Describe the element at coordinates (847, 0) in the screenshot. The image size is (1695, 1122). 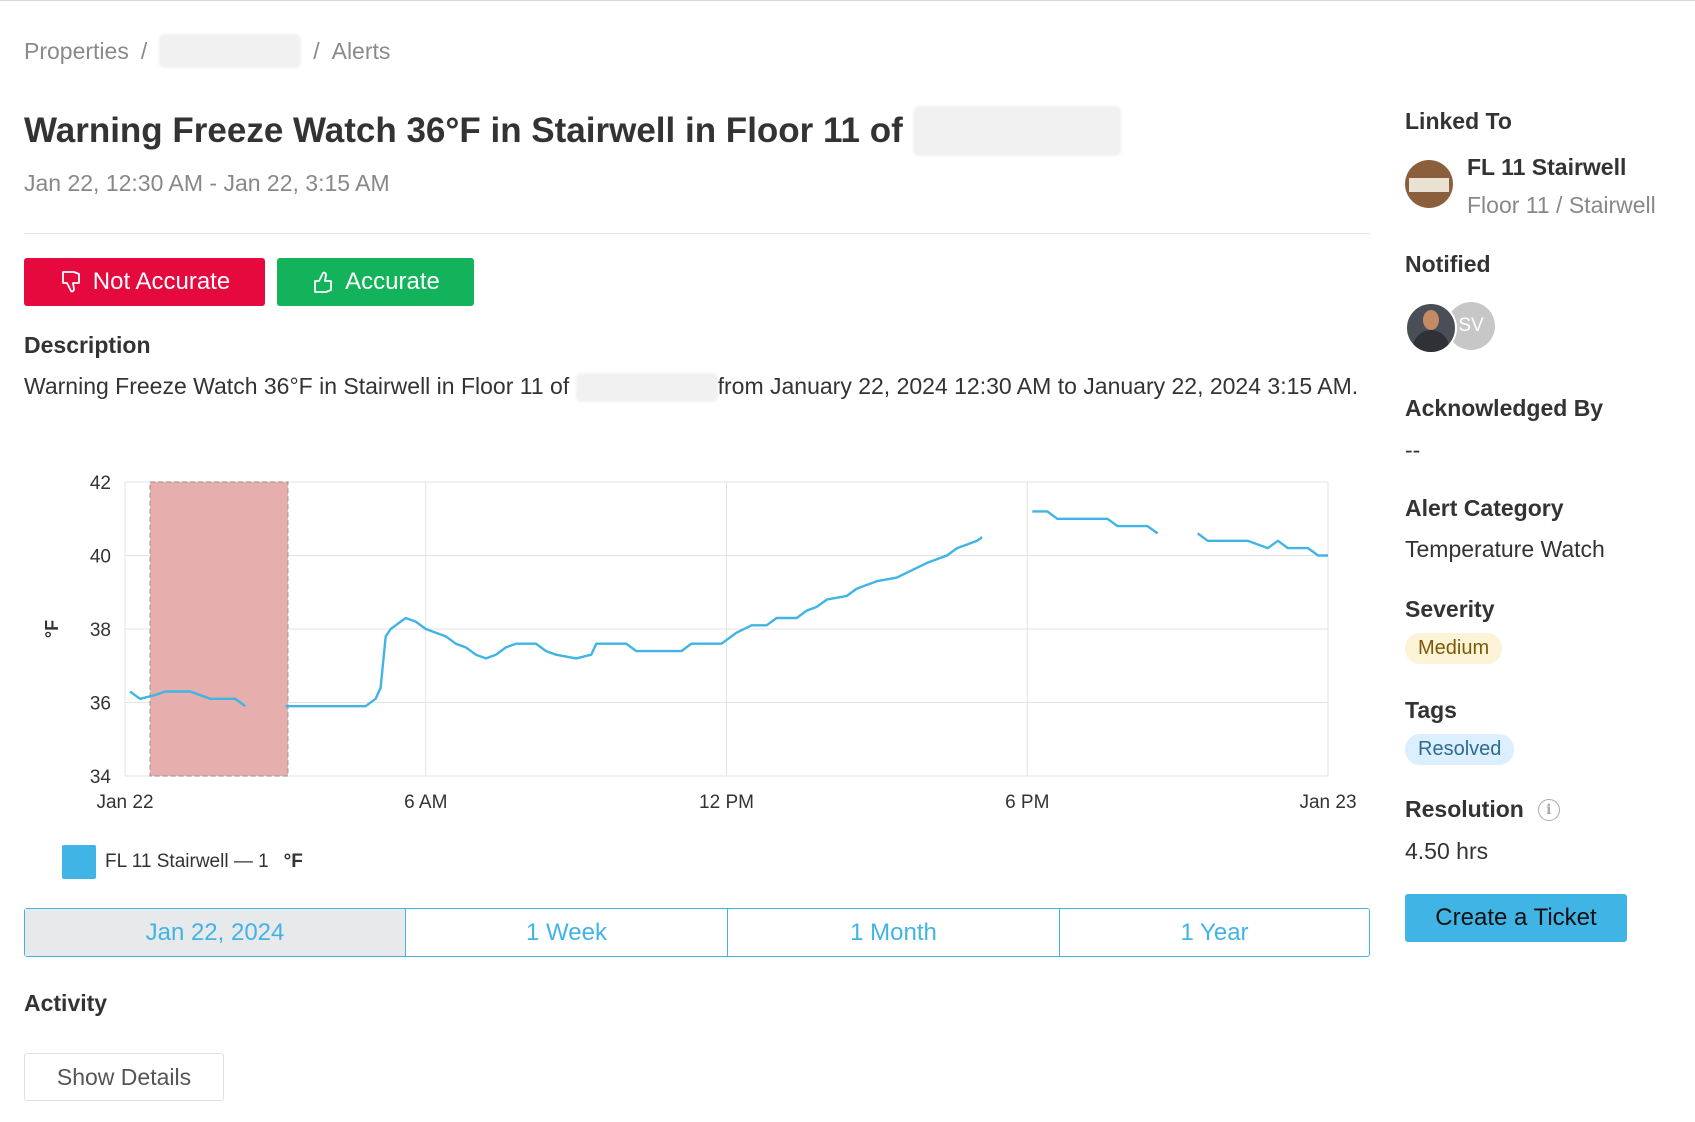
I see `top-border` at that location.